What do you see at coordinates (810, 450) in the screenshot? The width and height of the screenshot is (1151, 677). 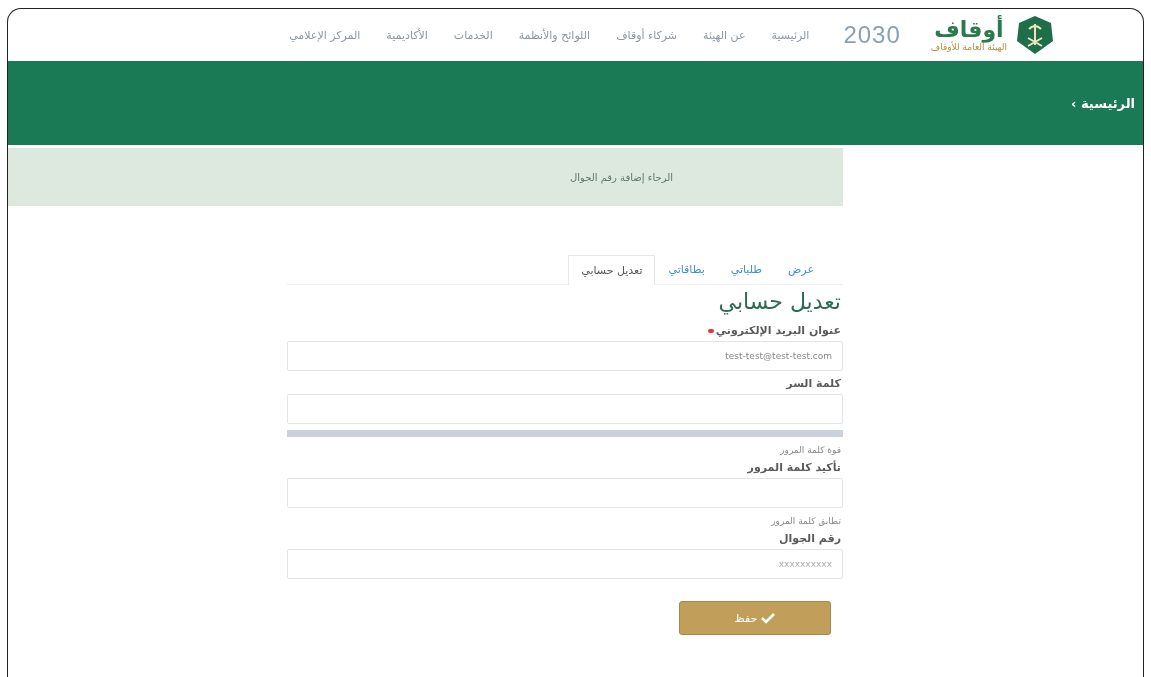 I see `field-hint: قوة كلمة المرور` at bounding box center [810, 450].